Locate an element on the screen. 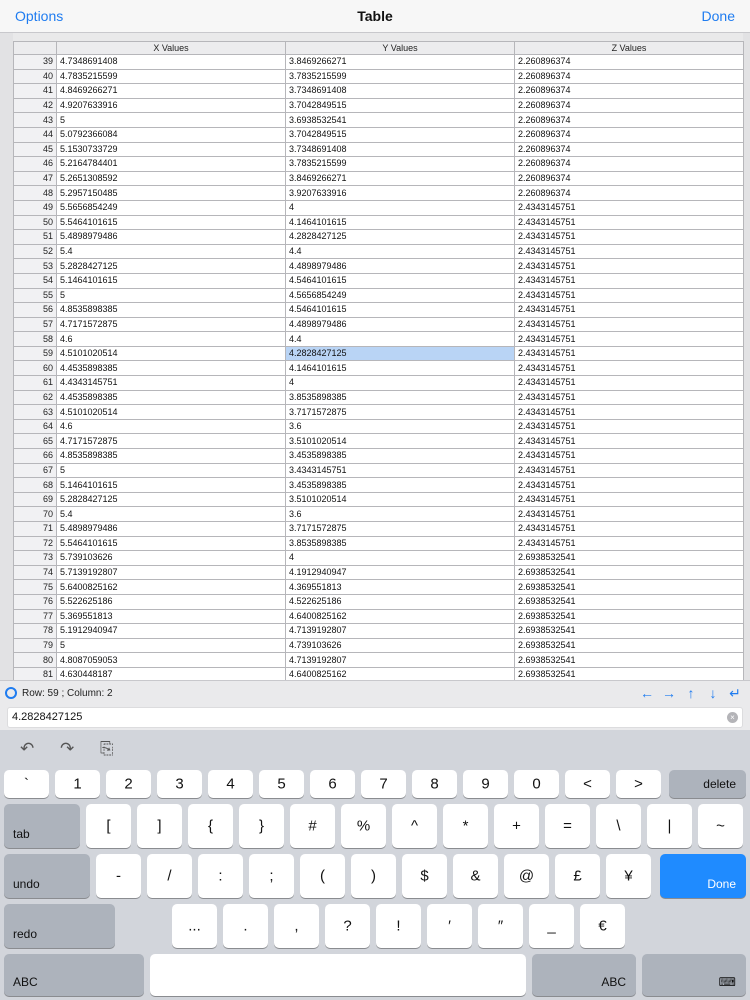 This screenshot has height=1000, width=750. key-row2-0: [ is located at coordinates (108, 826).